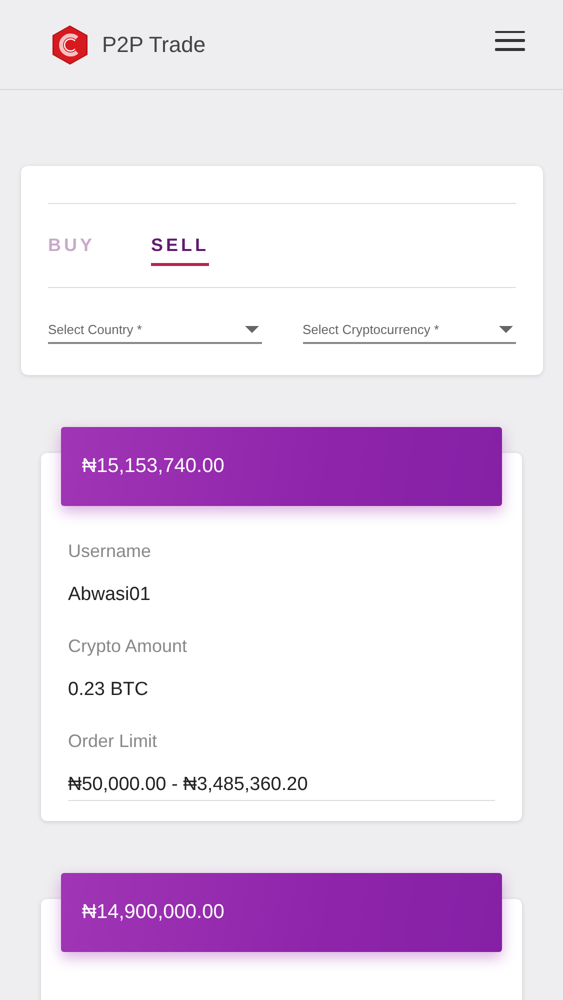  Describe the element at coordinates (180, 235) in the screenshot. I see `tab: SELL` at that location.